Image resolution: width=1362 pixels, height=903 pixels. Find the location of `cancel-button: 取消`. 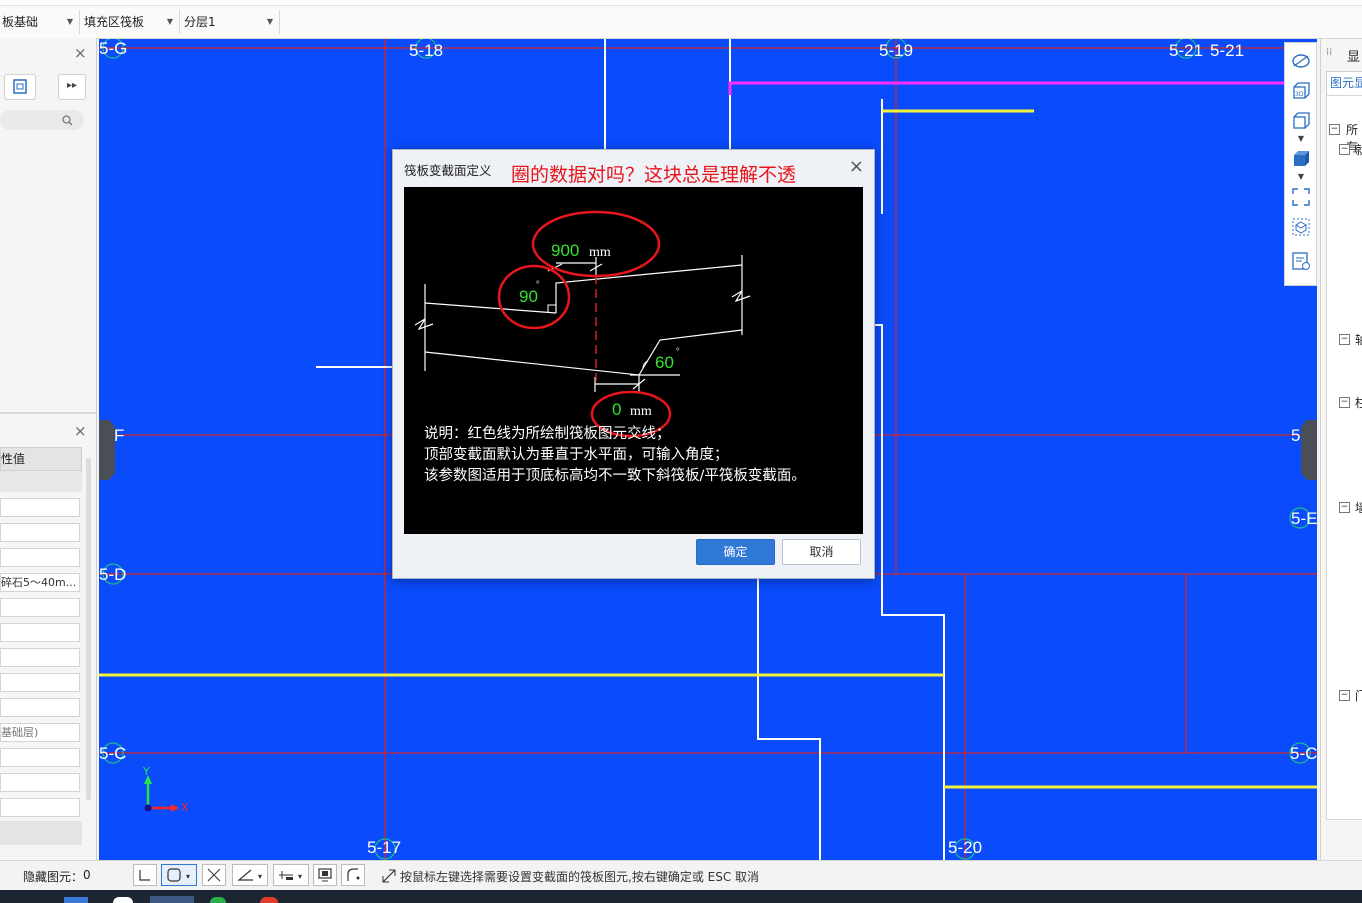

cancel-button: 取消 is located at coordinates (821, 552).